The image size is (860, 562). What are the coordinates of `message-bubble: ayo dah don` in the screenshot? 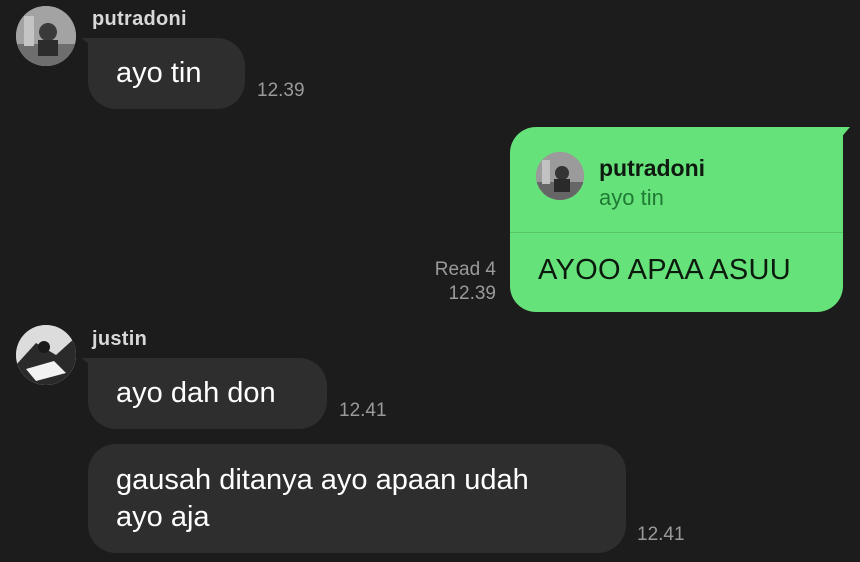 It's located at (207, 393).